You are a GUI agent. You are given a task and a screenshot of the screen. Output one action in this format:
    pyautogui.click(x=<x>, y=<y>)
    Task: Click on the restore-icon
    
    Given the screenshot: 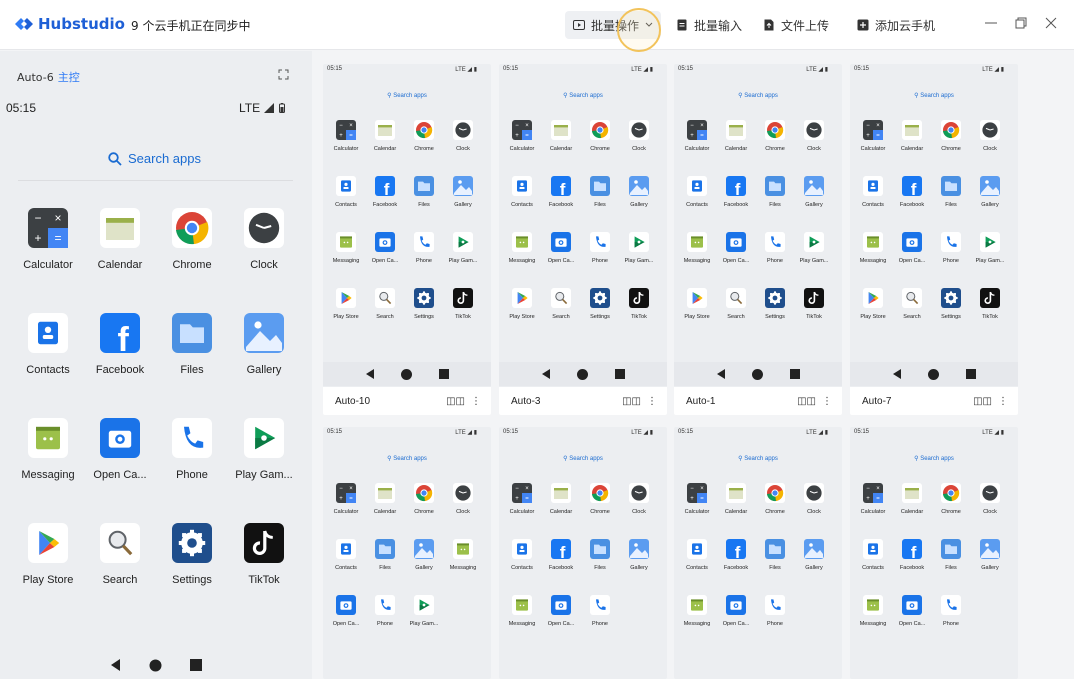 What is the action you would take?
    pyautogui.click(x=1021, y=25)
    